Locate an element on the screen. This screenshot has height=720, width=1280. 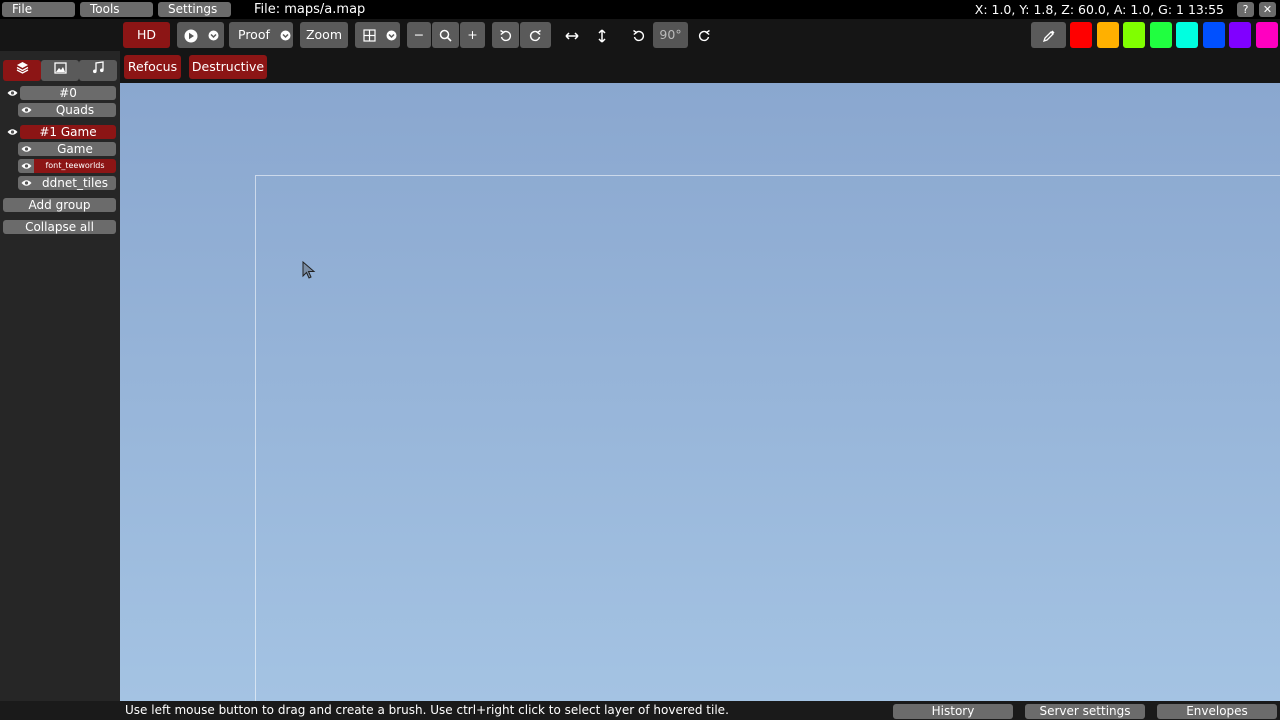
zoom-in-button: + is located at coordinates (472, 35).